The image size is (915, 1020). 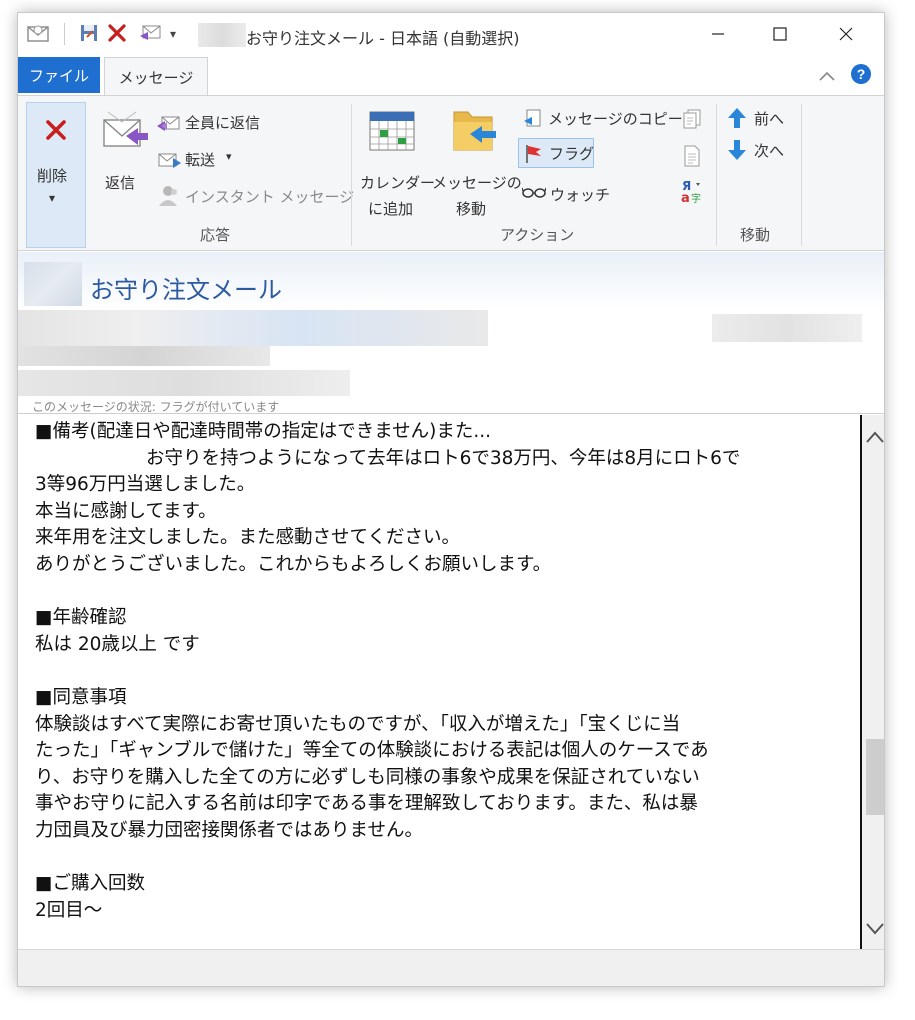 I want to click on person-icon, so click(x=168, y=198).